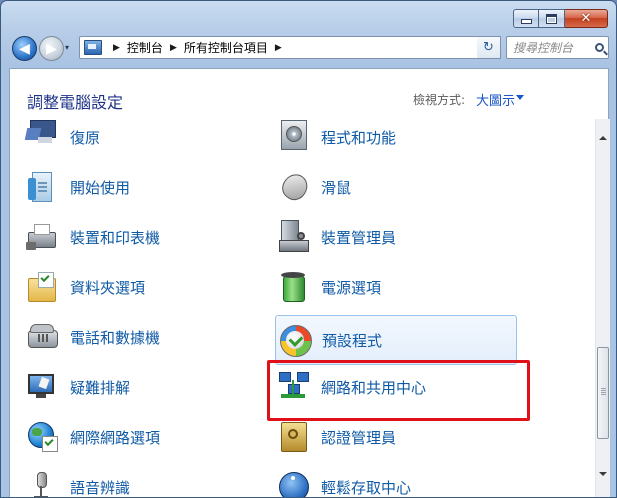 The image size is (617, 498). I want to click on list-item: 電源選項, so click(329, 287).